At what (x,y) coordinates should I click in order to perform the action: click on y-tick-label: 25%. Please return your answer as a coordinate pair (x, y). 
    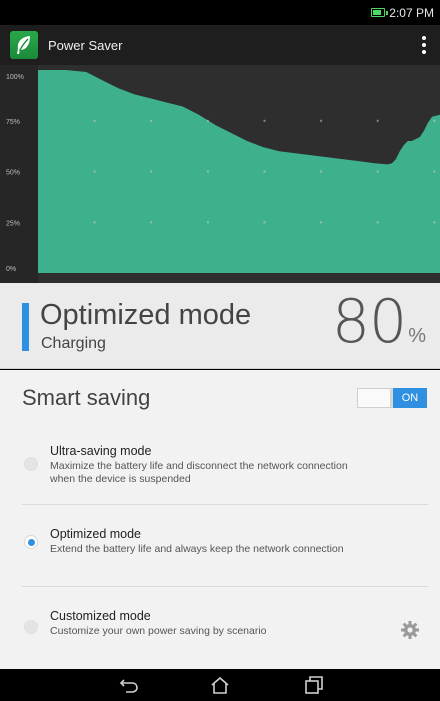
    Looking at the image, I should click on (13, 223).